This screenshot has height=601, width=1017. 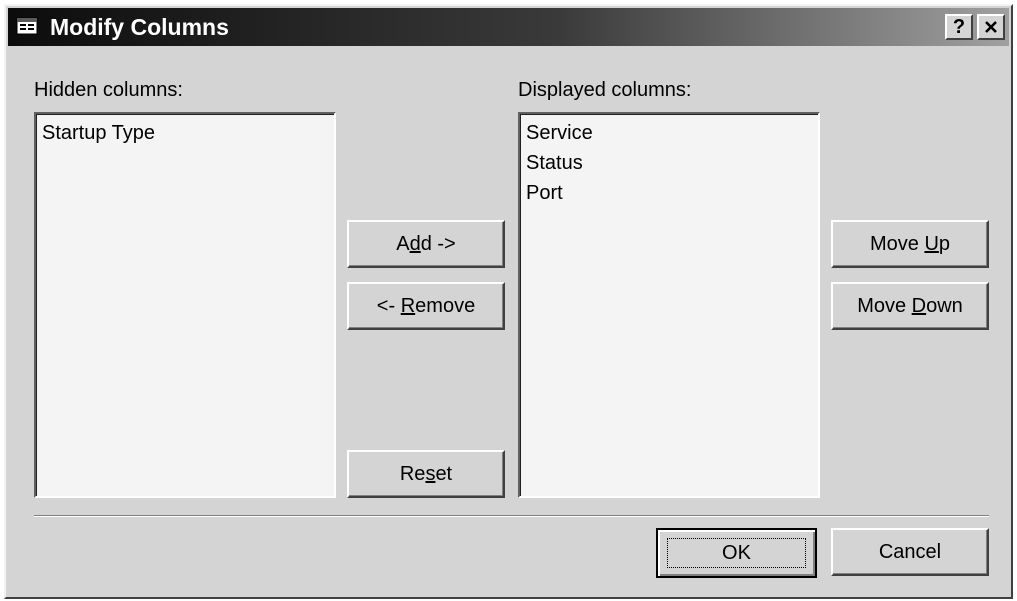 What do you see at coordinates (27, 26) in the screenshot?
I see `window-icon` at bounding box center [27, 26].